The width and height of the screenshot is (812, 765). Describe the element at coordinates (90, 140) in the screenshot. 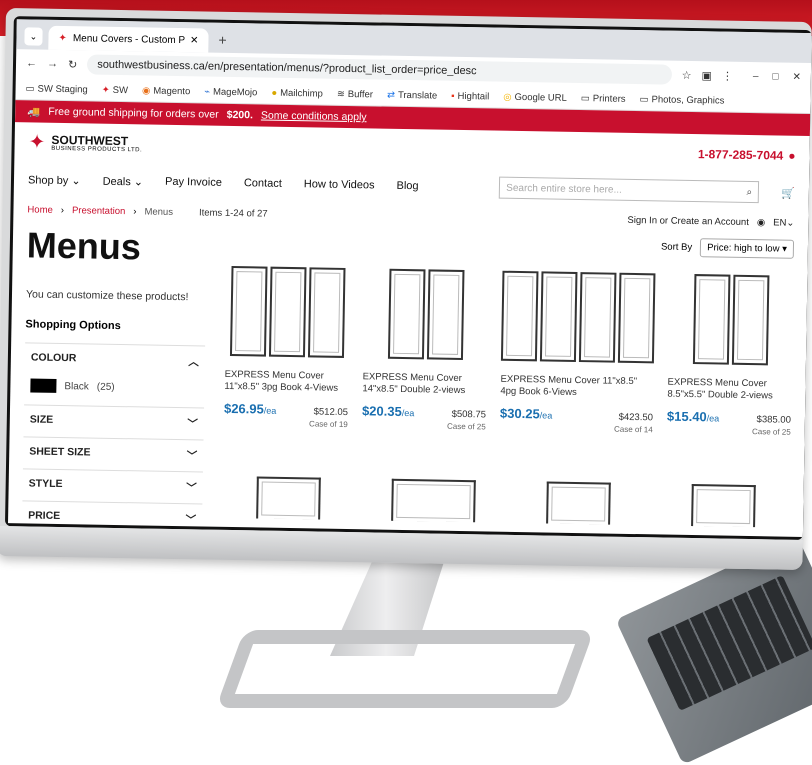

I see `logo-name: SOUTHWEST` at that location.